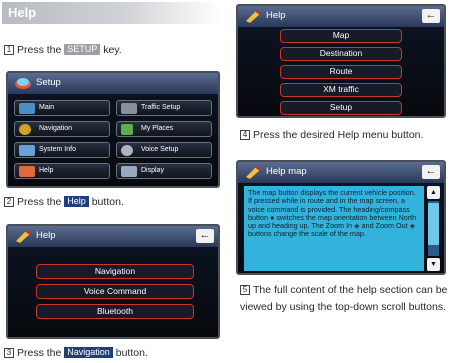 This screenshot has height=363, width=452. I want to click on help-map-back-icon: ←, so click(431, 172).